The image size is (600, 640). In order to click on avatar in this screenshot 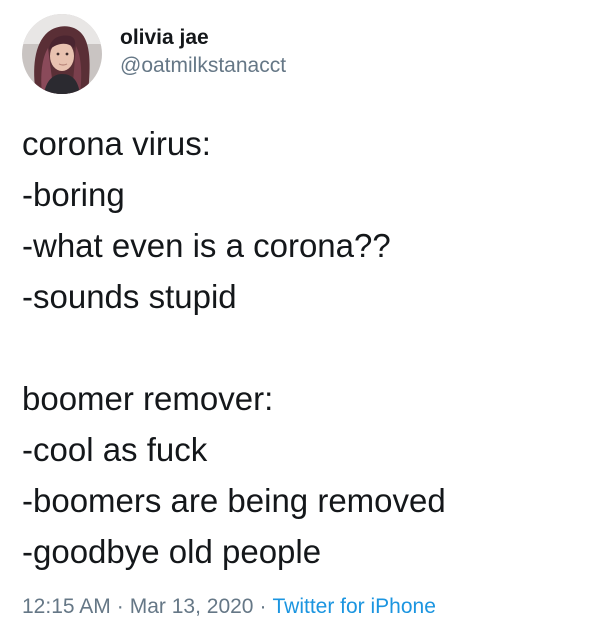, I will do `click(62, 54)`.